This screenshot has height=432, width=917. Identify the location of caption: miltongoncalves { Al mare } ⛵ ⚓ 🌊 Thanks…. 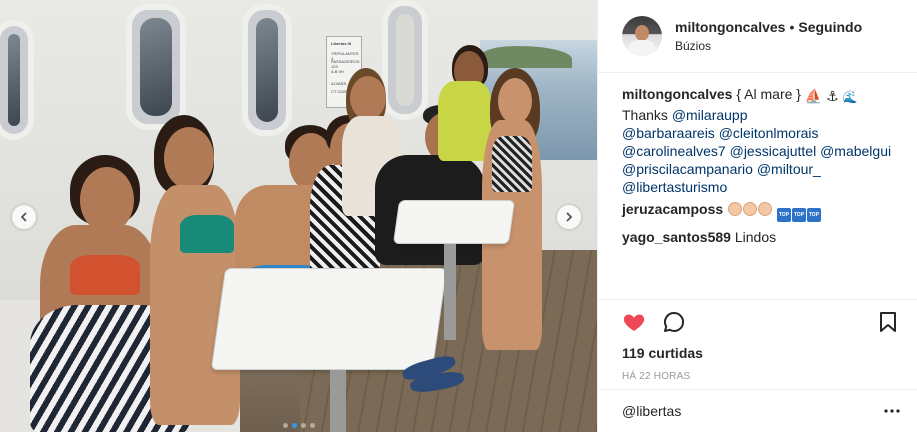
(757, 140).